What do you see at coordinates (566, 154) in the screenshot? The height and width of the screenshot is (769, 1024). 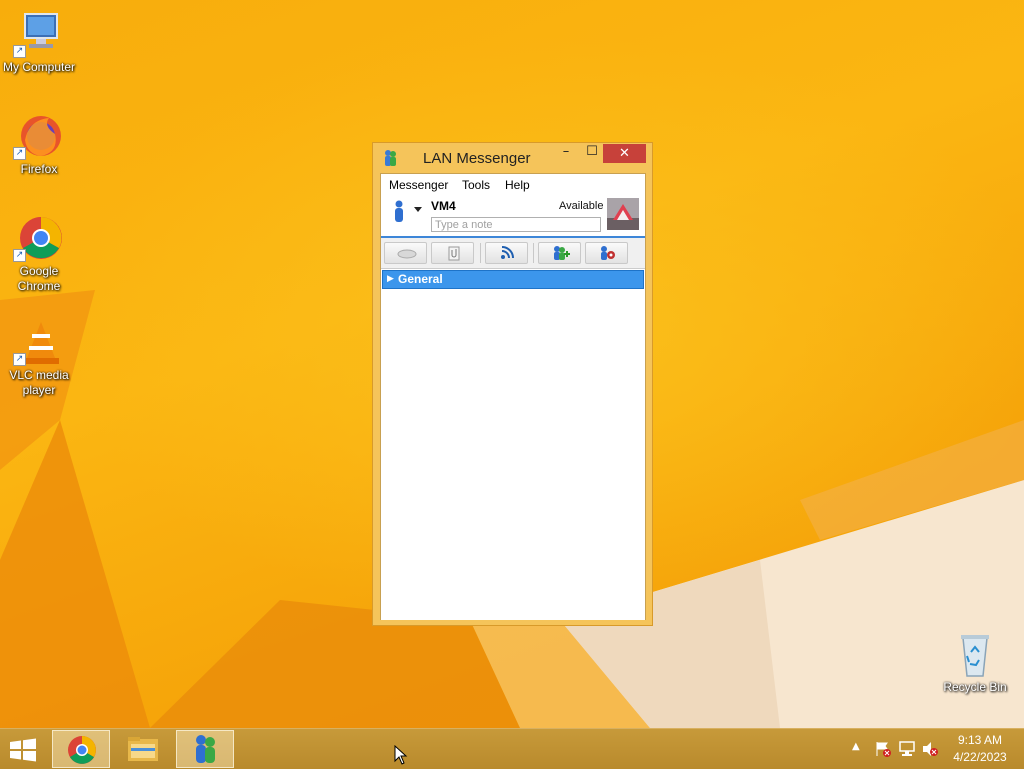 I see `minimize-button: –` at bounding box center [566, 154].